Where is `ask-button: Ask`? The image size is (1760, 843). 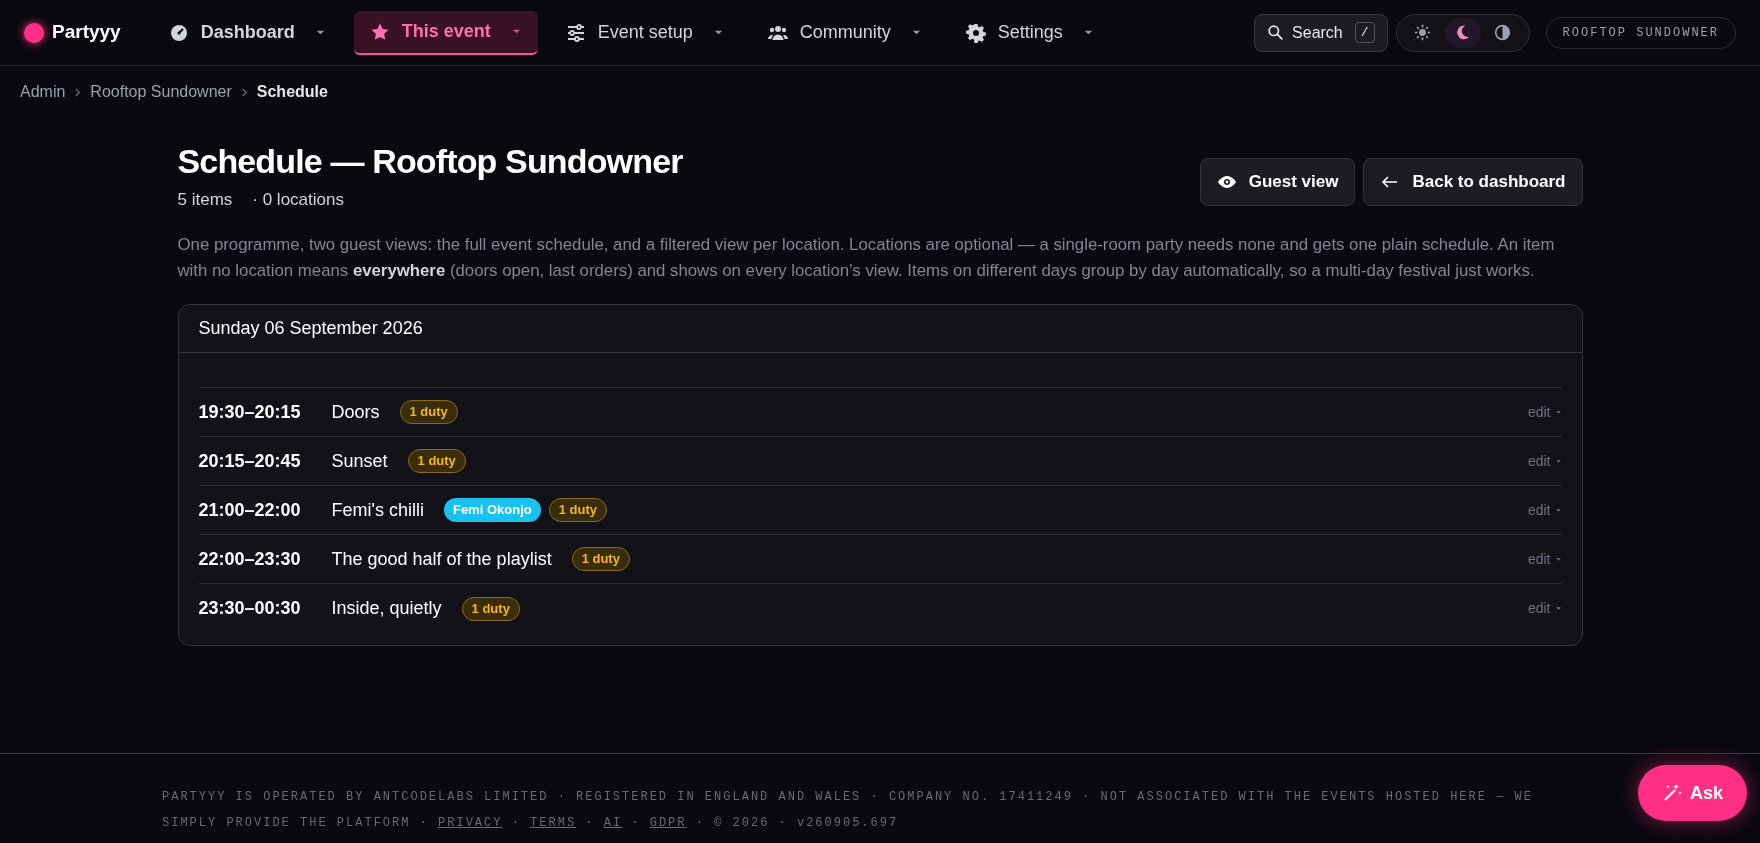
ask-button: Ask is located at coordinates (1692, 793).